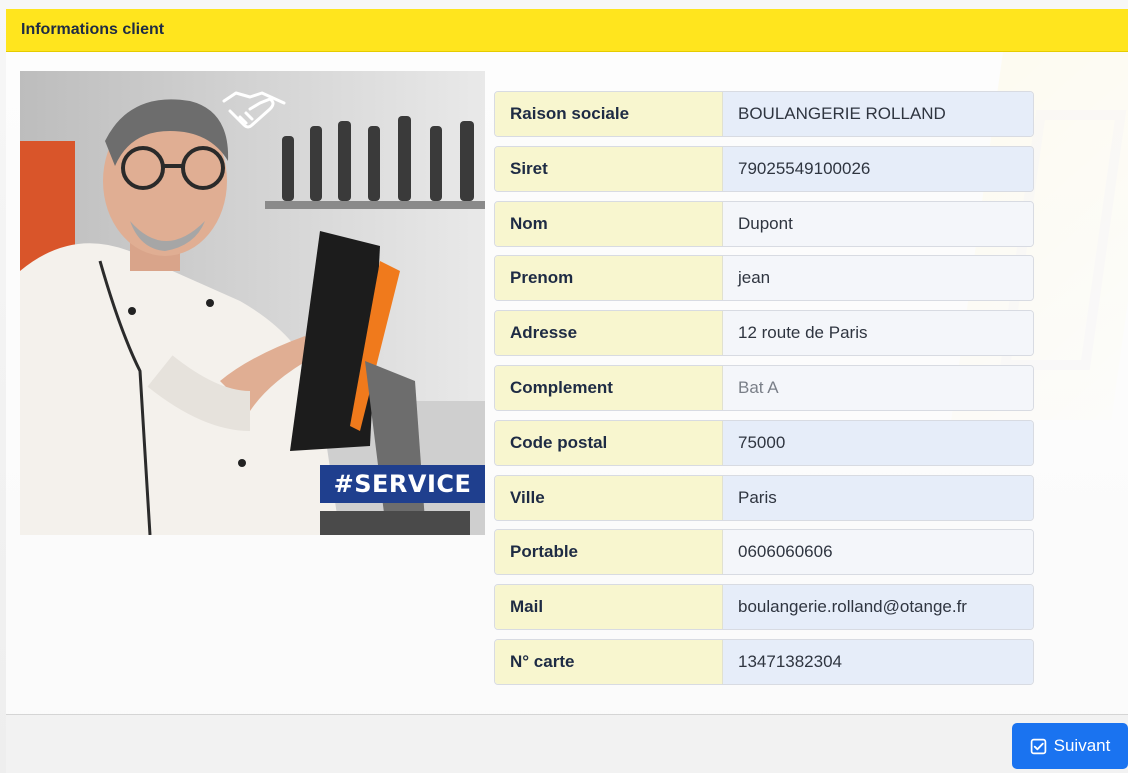 The image size is (1128, 773). What do you see at coordinates (93, 29) in the screenshot?
I see `panel-title: Informations client` at bounding box center [93, 29].